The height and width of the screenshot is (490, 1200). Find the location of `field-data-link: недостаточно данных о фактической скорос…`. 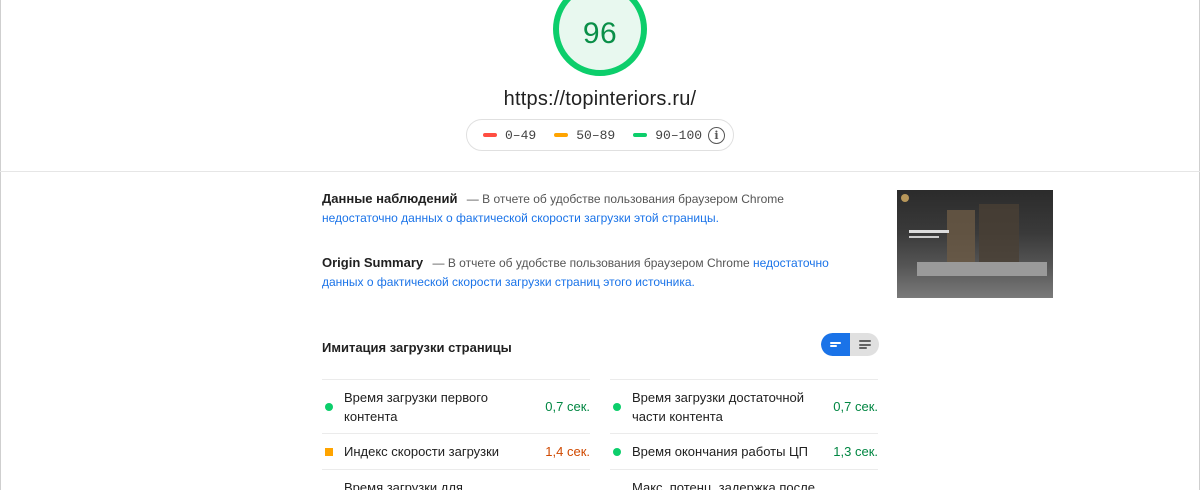

field-data-link: недостаточно данных о фактической скорос… is located at coordinates (520, 218).